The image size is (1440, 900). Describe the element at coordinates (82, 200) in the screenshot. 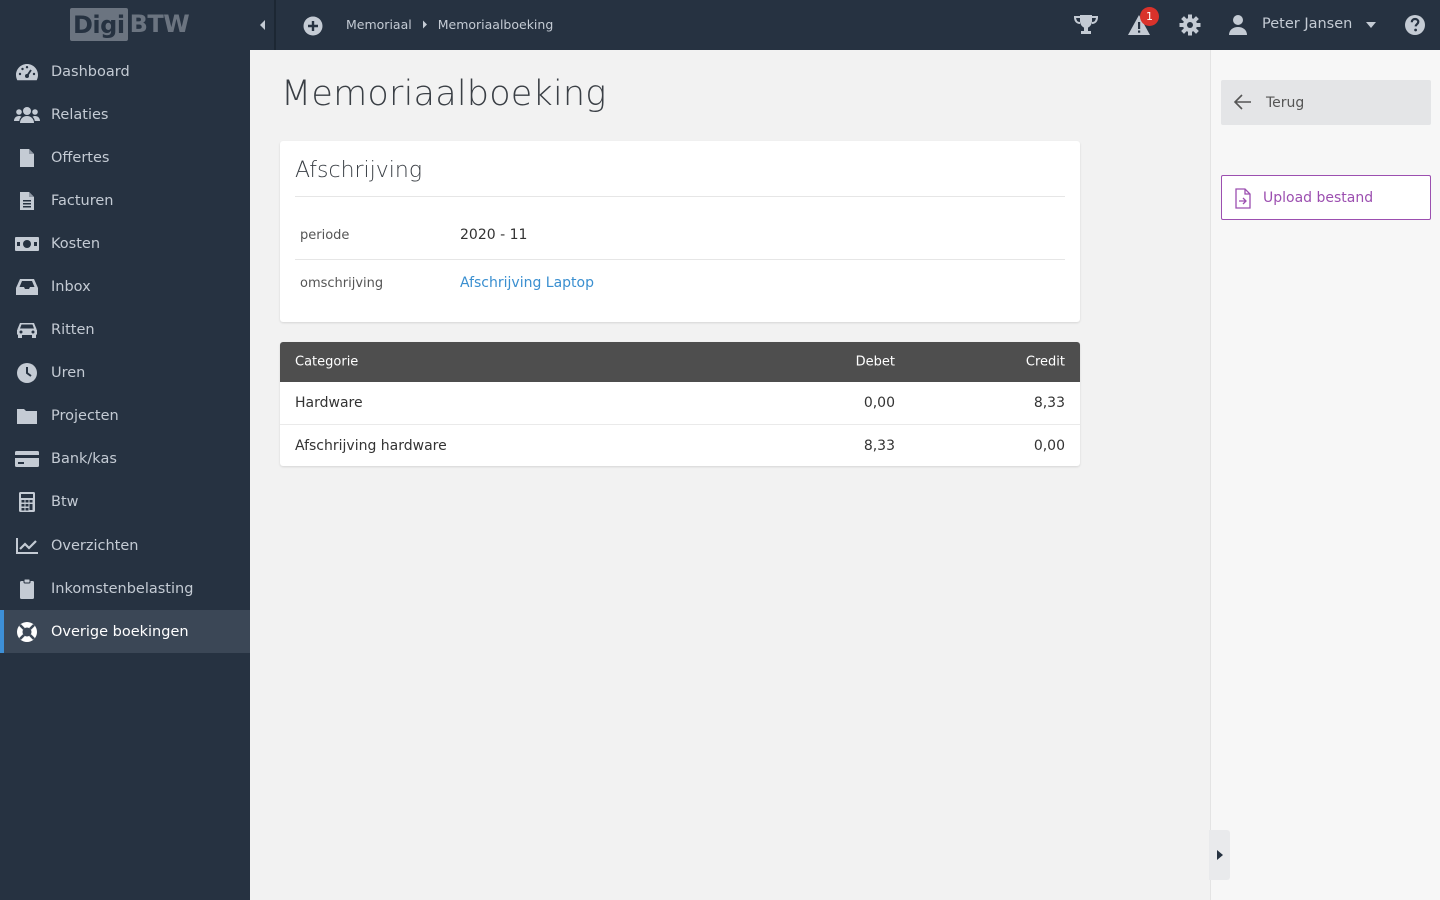

I see `sidebar-item-label: Facturen` at that location.